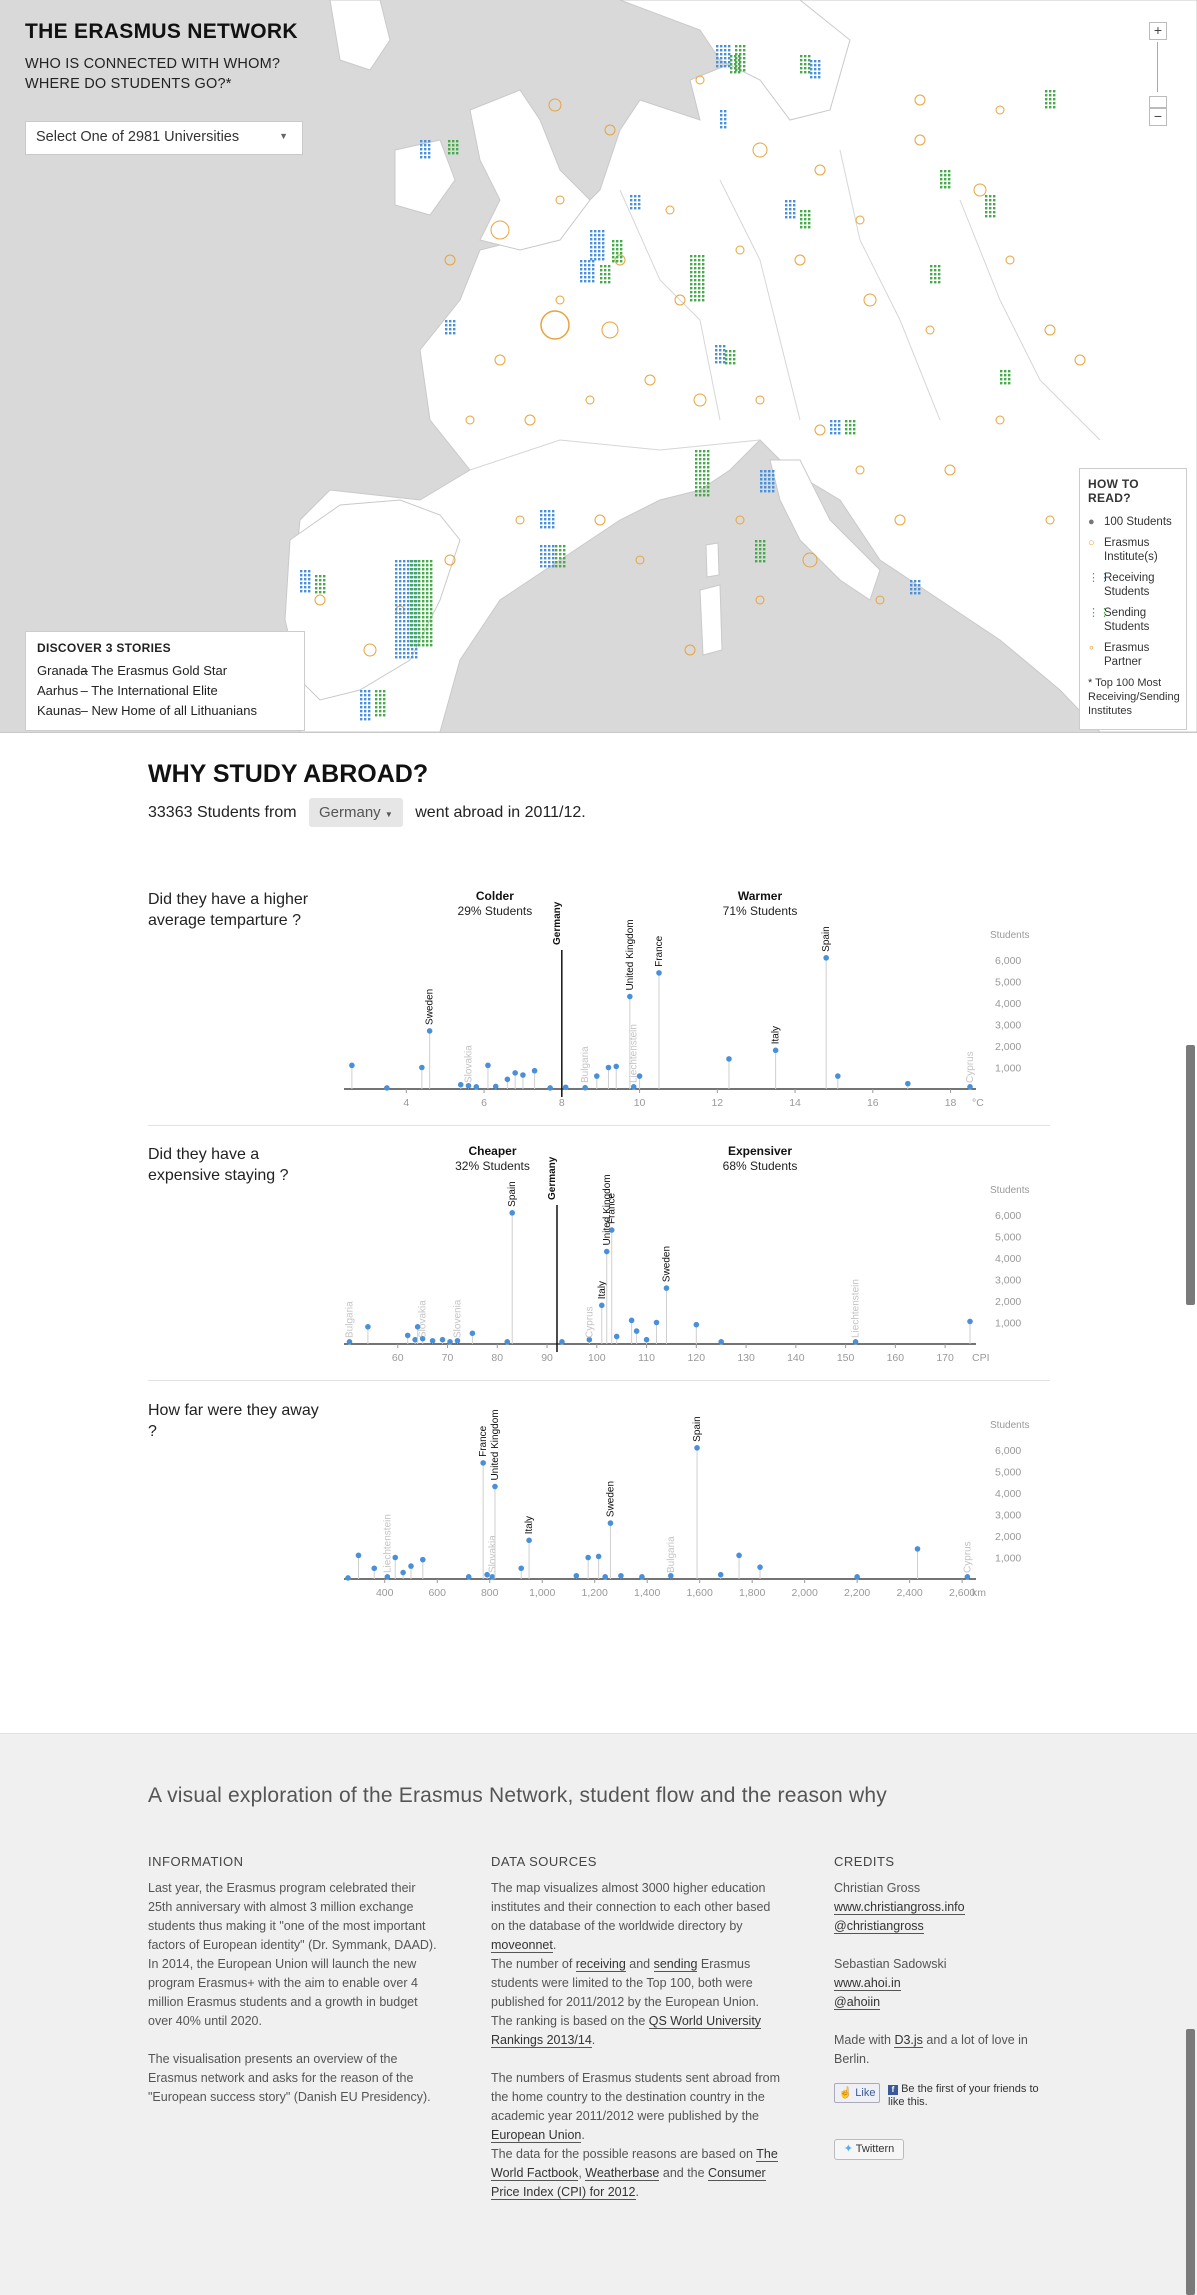 The height and width of the screenshot is (2295, 1197). Describe the element at coordinates (1158, 117) in the screenshot. I see `zoom-out-button: −` at that location.